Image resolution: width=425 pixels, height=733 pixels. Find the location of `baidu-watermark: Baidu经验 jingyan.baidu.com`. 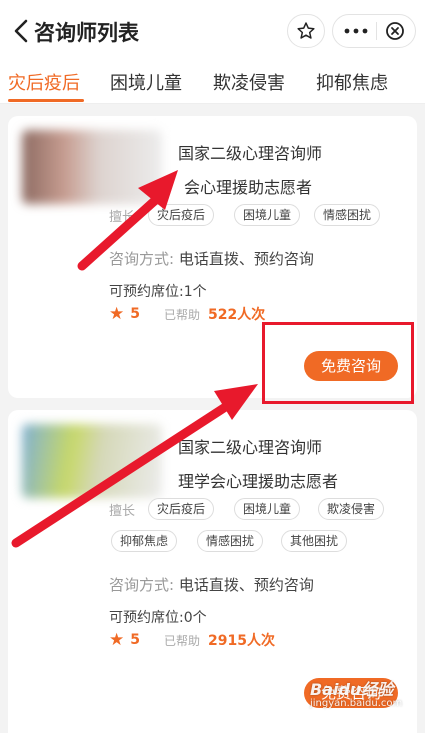

baidu-watermark: Baidu经验 jingyan.baidu.com is located at coordinates (363, 696).